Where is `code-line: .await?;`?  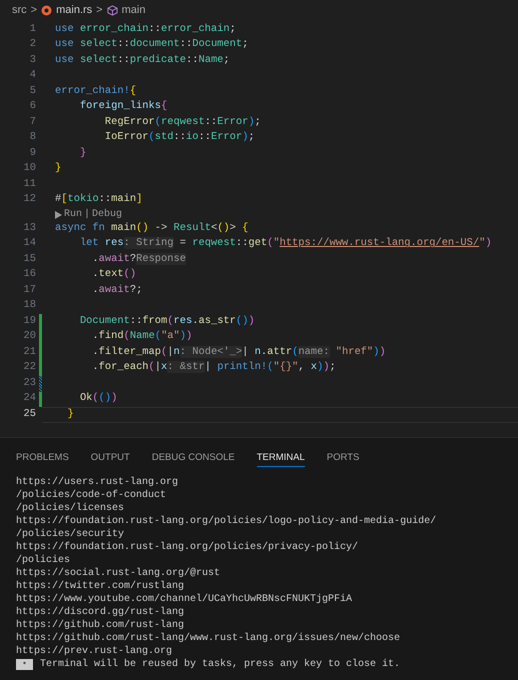
code-line: .await?; is located at coordinates (116, 290).